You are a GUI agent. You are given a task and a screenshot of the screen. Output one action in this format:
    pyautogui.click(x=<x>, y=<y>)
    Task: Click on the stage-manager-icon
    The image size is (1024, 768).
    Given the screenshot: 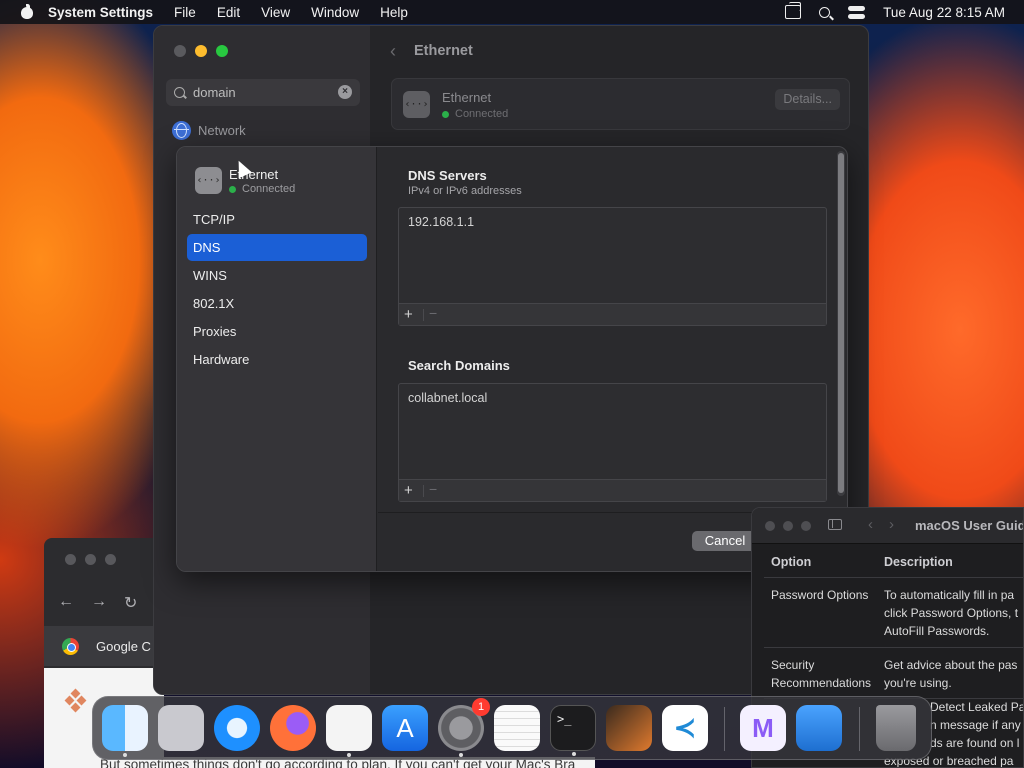 What is the action you would take?
    pyautogui.click(x=793, y=10)
    